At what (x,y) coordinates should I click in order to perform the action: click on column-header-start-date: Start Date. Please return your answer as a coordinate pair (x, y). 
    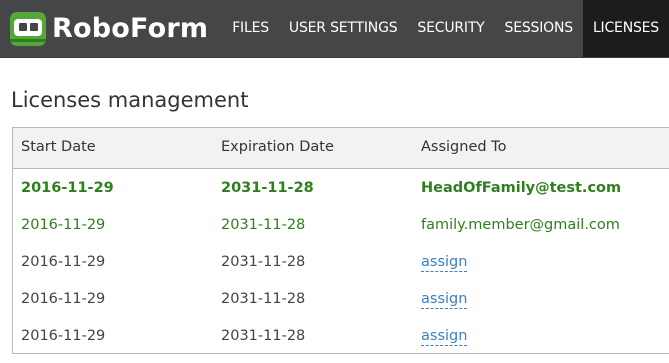
    Looking at the image, I should click on (58, 147).